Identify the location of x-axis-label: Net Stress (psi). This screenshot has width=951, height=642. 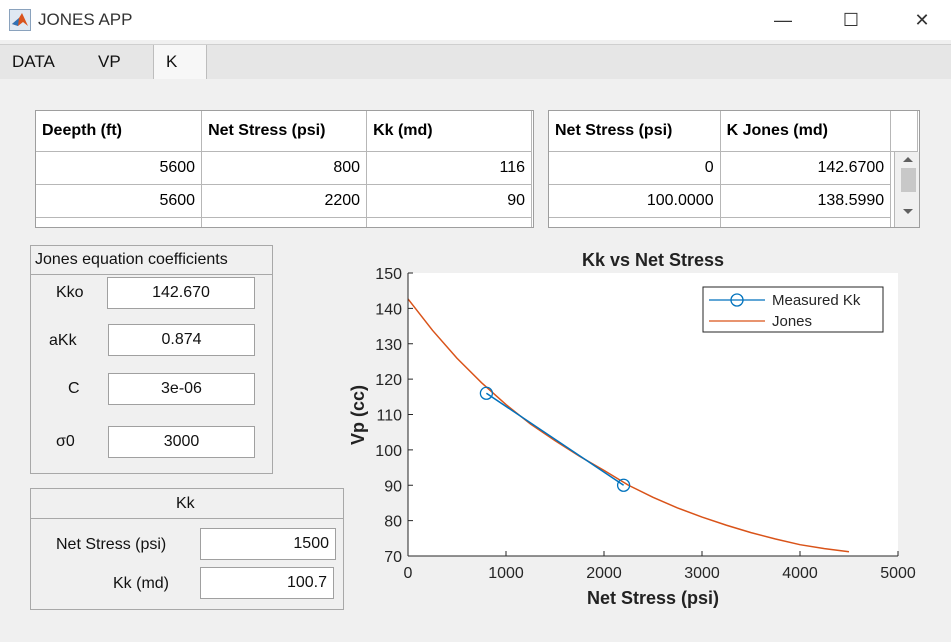
(653, 598).